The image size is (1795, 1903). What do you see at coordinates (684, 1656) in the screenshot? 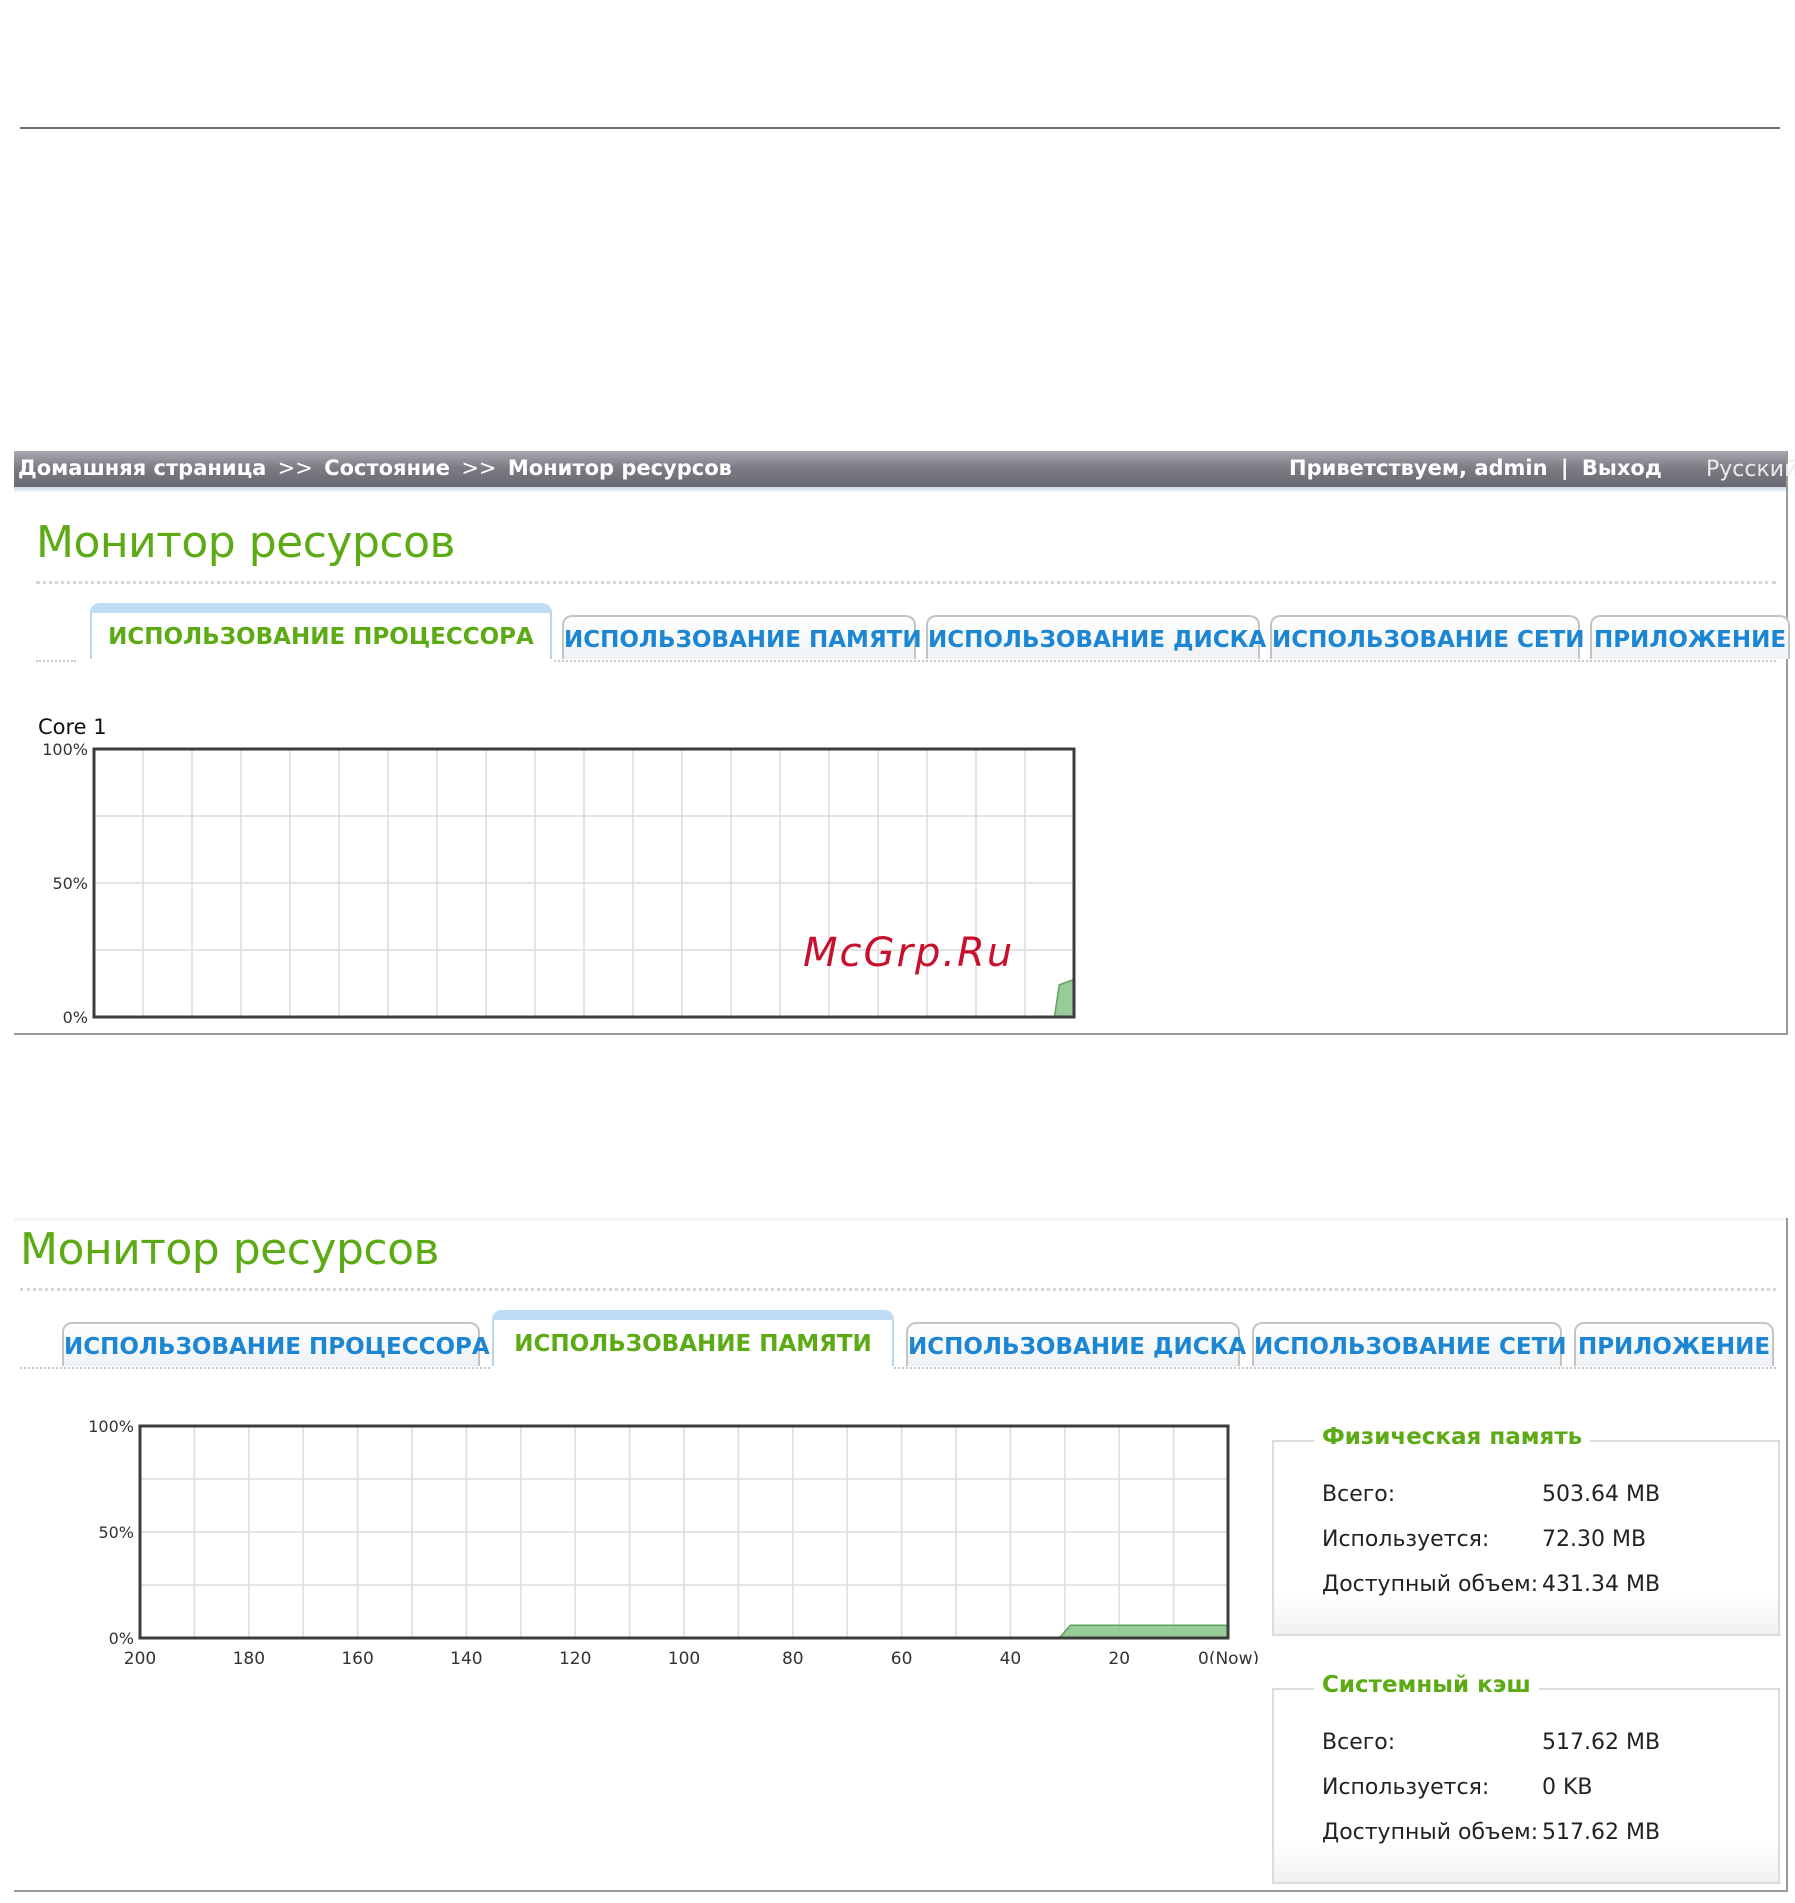
I see `x-tick-label: 100` at bounding box center [684, 1656].